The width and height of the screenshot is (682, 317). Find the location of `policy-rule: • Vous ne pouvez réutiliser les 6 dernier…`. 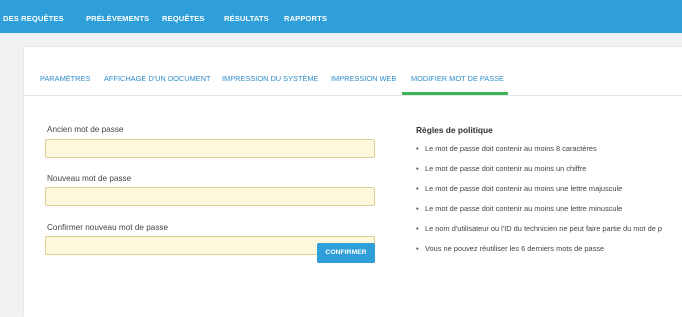

policy-rule: • Vous ne pouvez réutiliser les 6 dernier… is located at coordinates (510, 249).